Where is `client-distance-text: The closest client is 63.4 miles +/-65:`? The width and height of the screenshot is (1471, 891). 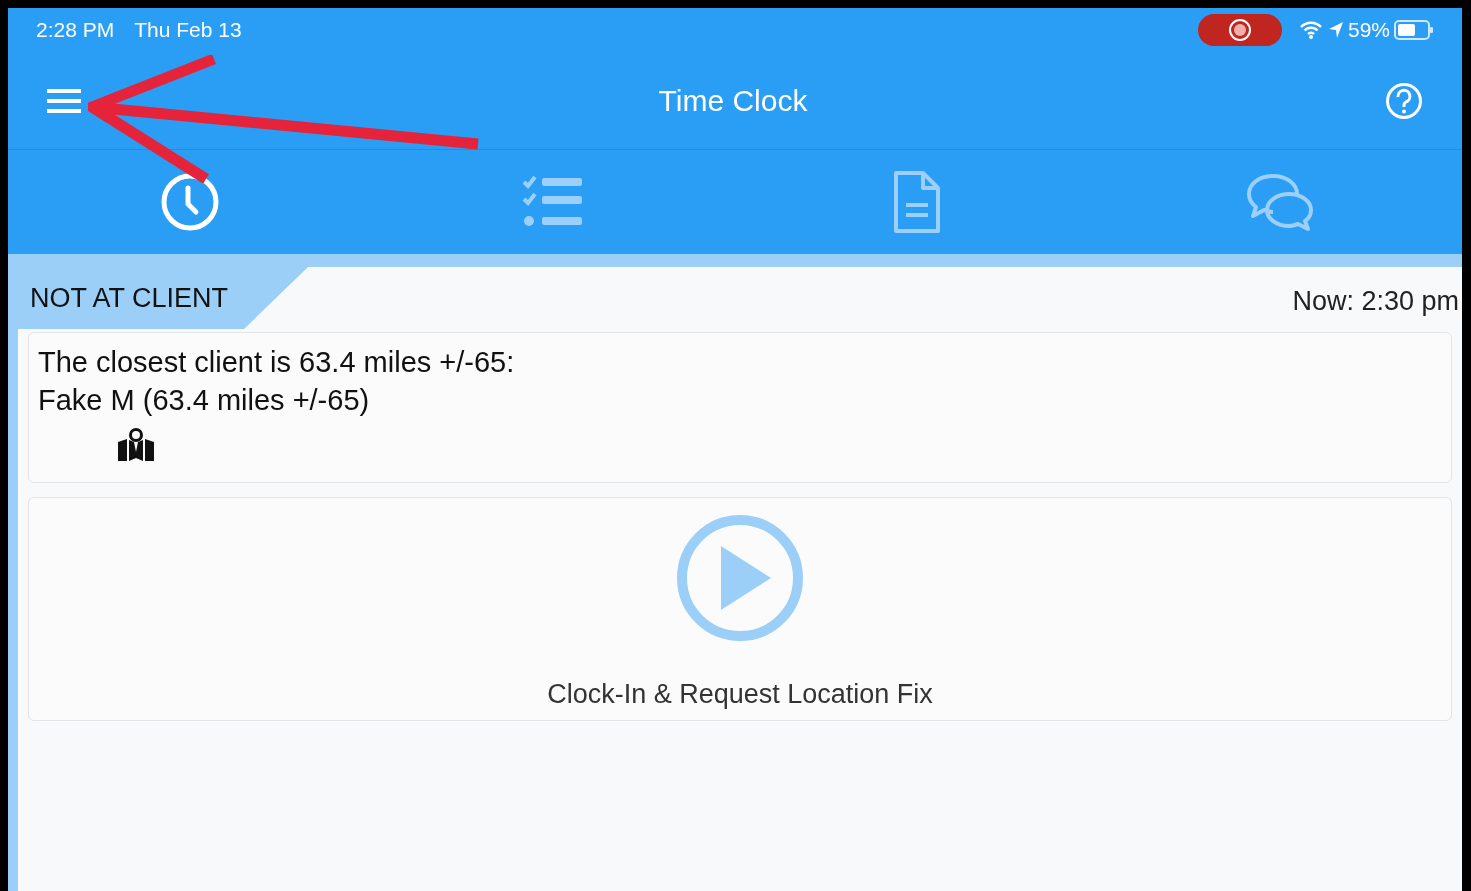 client-distance-text: The closest client is 63.4 miles +/-65: is located at coordinates (277, 362).